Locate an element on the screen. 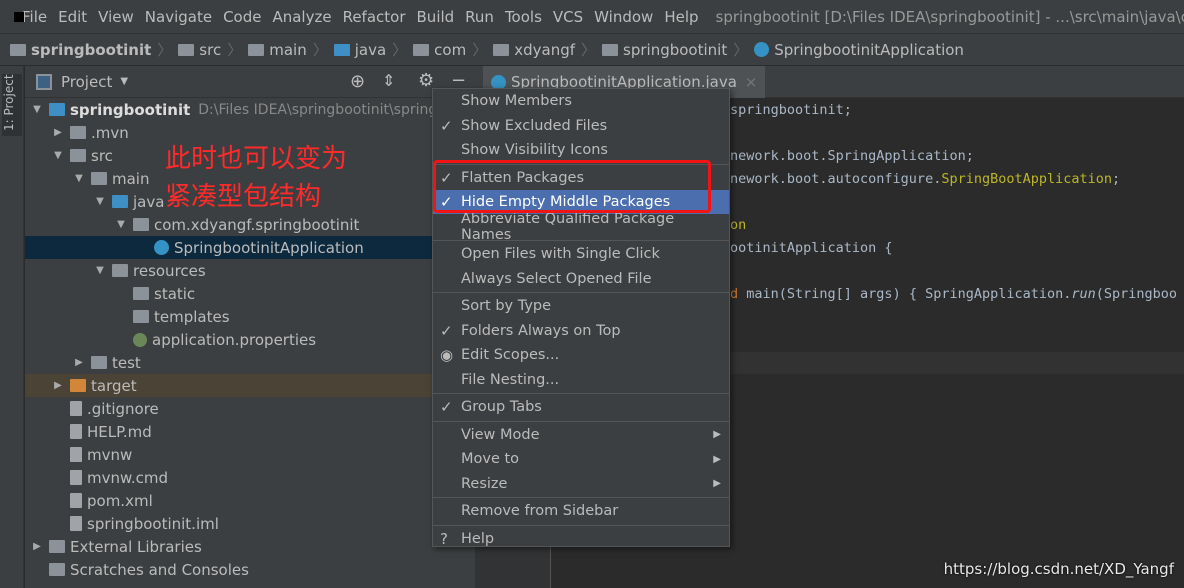 The height and width of the screenshot is (588, 1184). menu-run: Run is located at coordinates (479, 17).